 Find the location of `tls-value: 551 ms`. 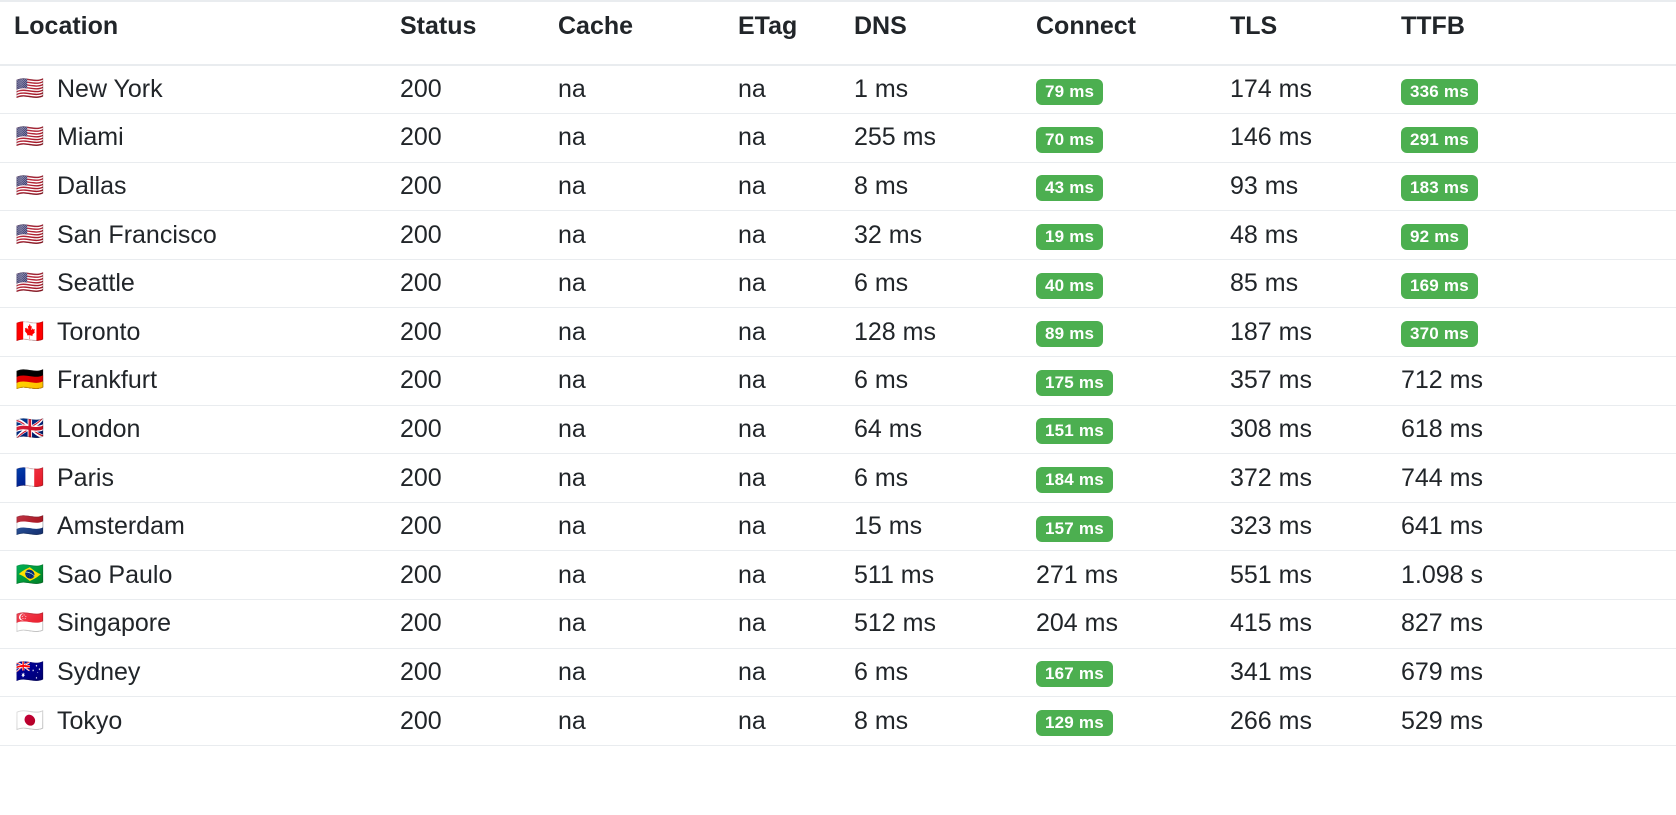

tls-value: 551 ms is located at coordinates (1271, 574).